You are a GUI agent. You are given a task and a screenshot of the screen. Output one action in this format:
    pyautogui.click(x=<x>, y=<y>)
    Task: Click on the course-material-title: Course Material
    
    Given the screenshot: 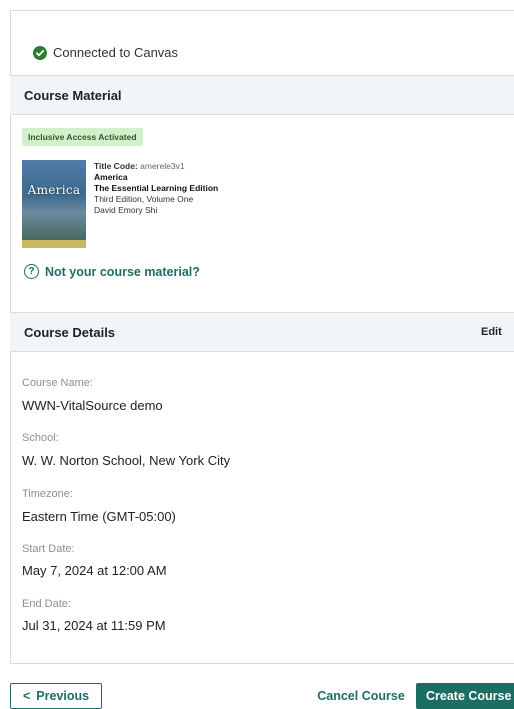 What is the action you would take?
    pyautogui.click(x=73, y=95)
    